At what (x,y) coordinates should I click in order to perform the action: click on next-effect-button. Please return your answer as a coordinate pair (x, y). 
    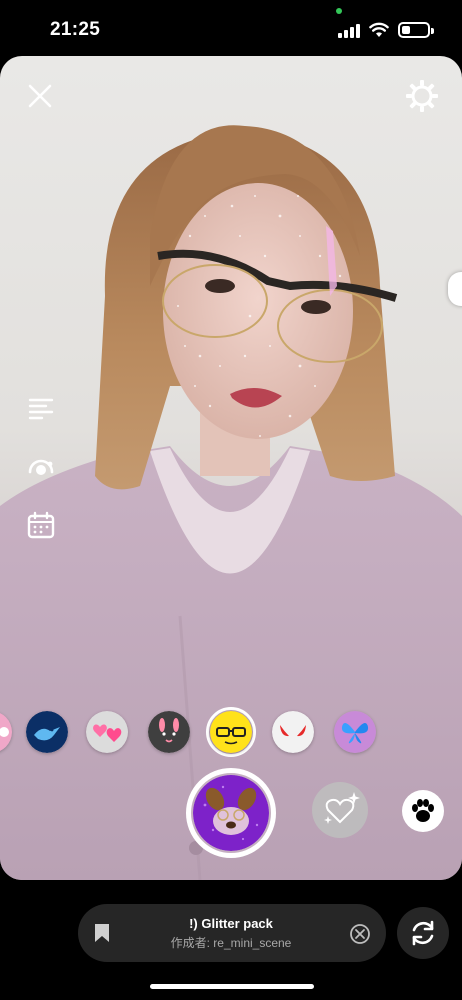
    Looking at the image, I should click on (340, 810).